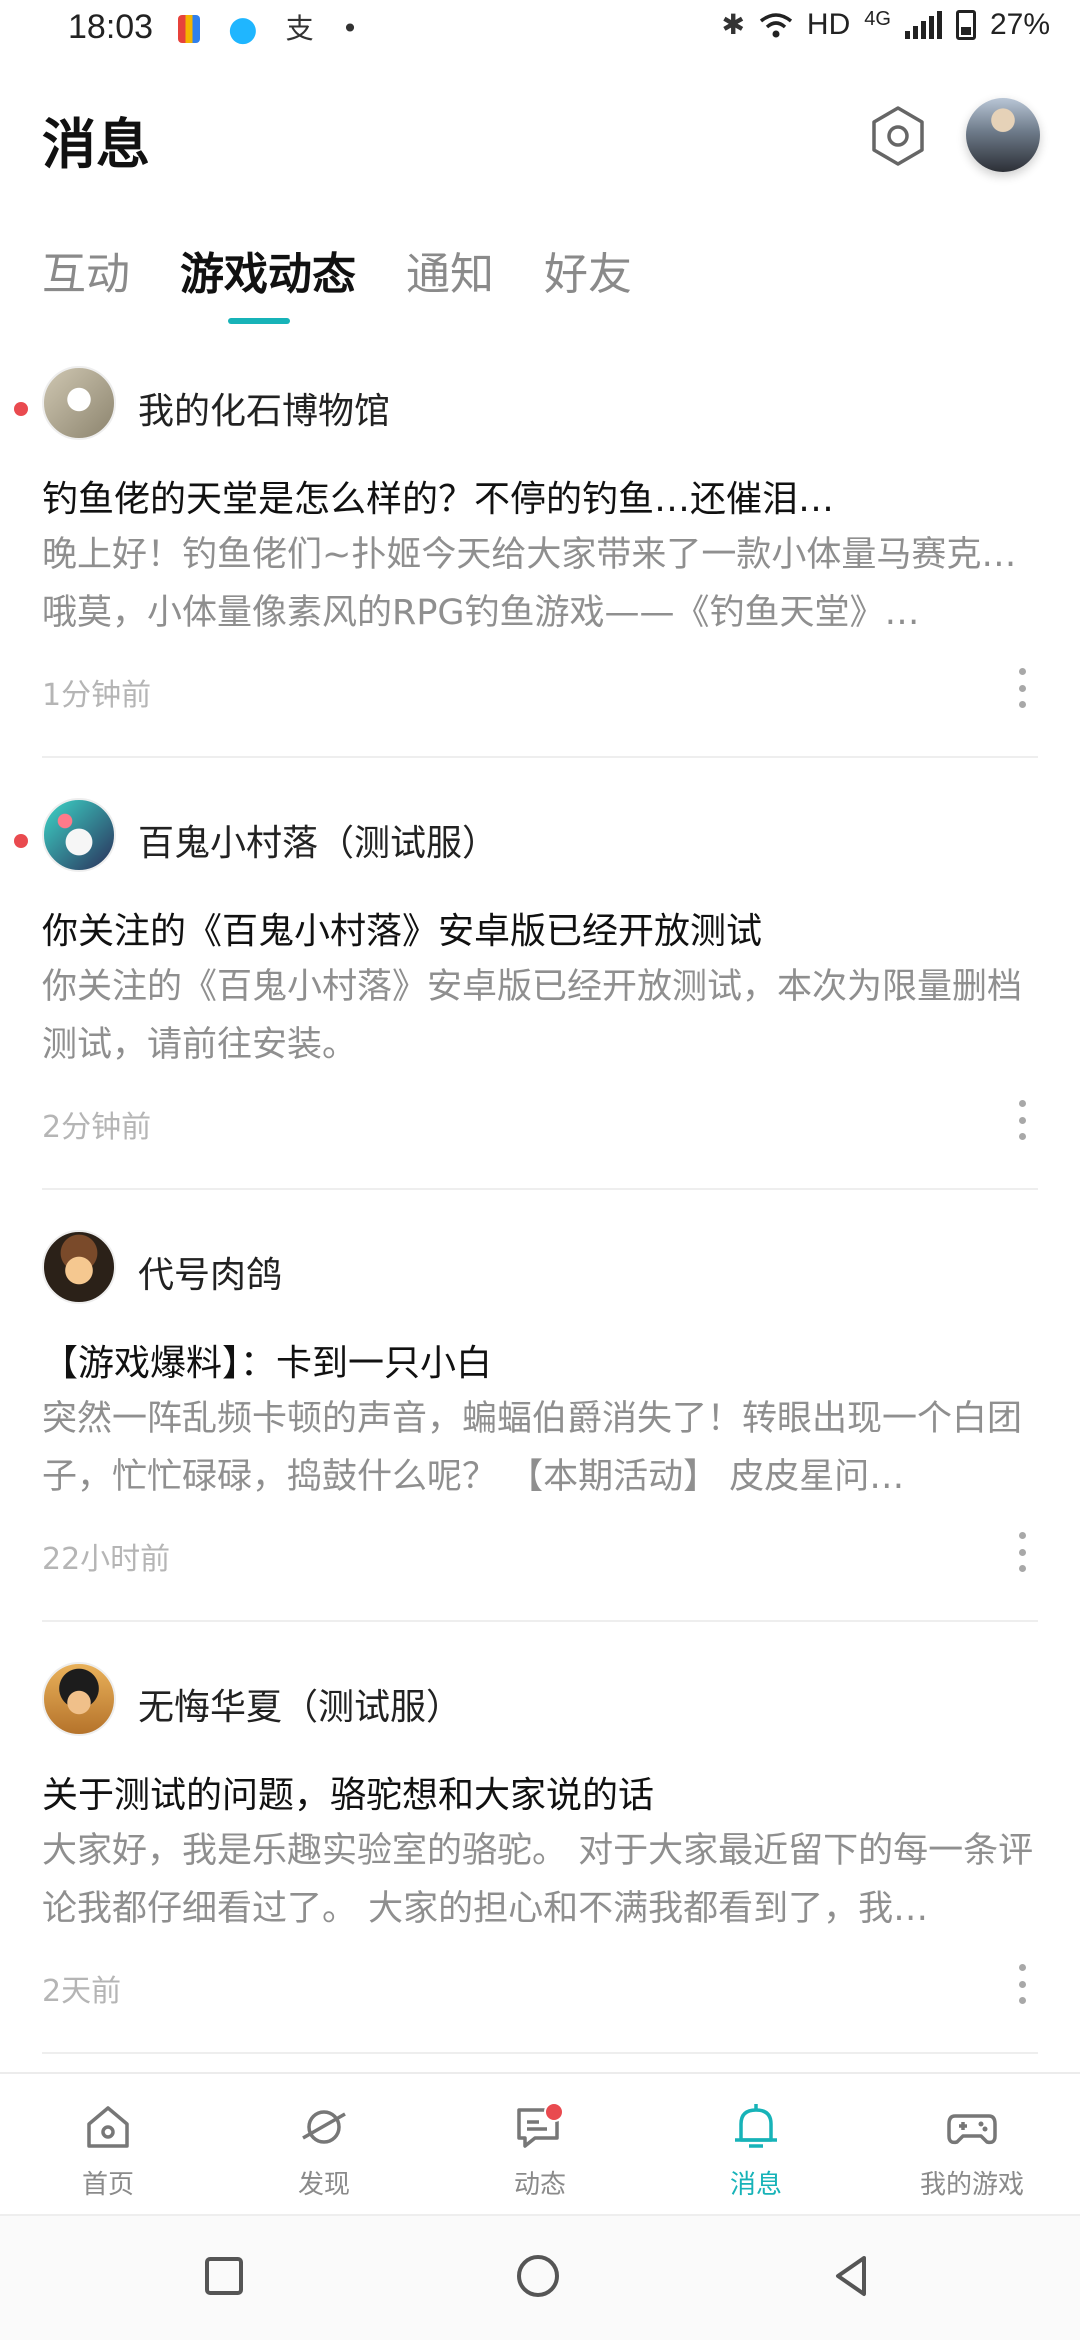  I want to click on hd-label: HD, so click(828, 24).